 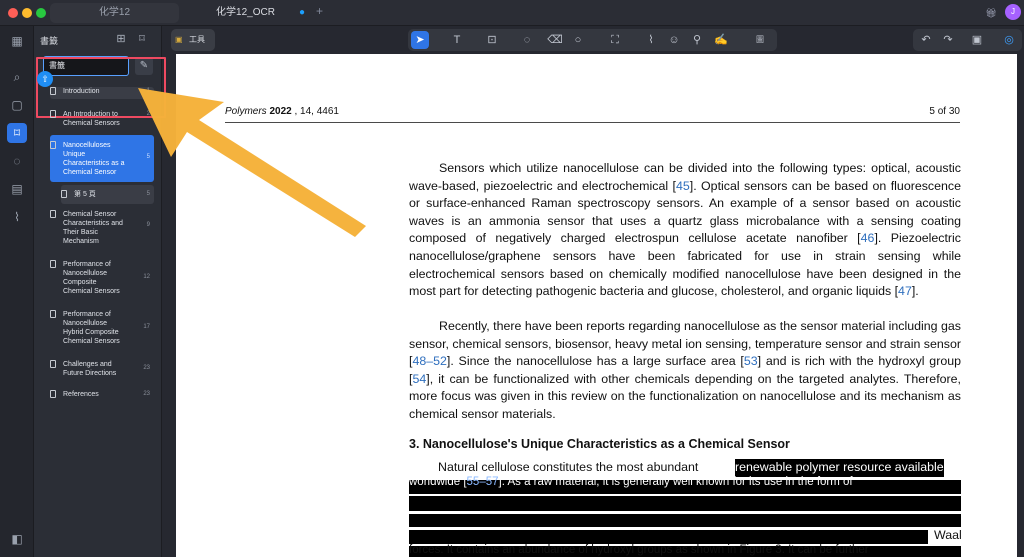 What do you see at coordinates (1009, 40) in the screenshot?
I see `ai-assistant-icon: ◎` at bounding box center [1009, 40].